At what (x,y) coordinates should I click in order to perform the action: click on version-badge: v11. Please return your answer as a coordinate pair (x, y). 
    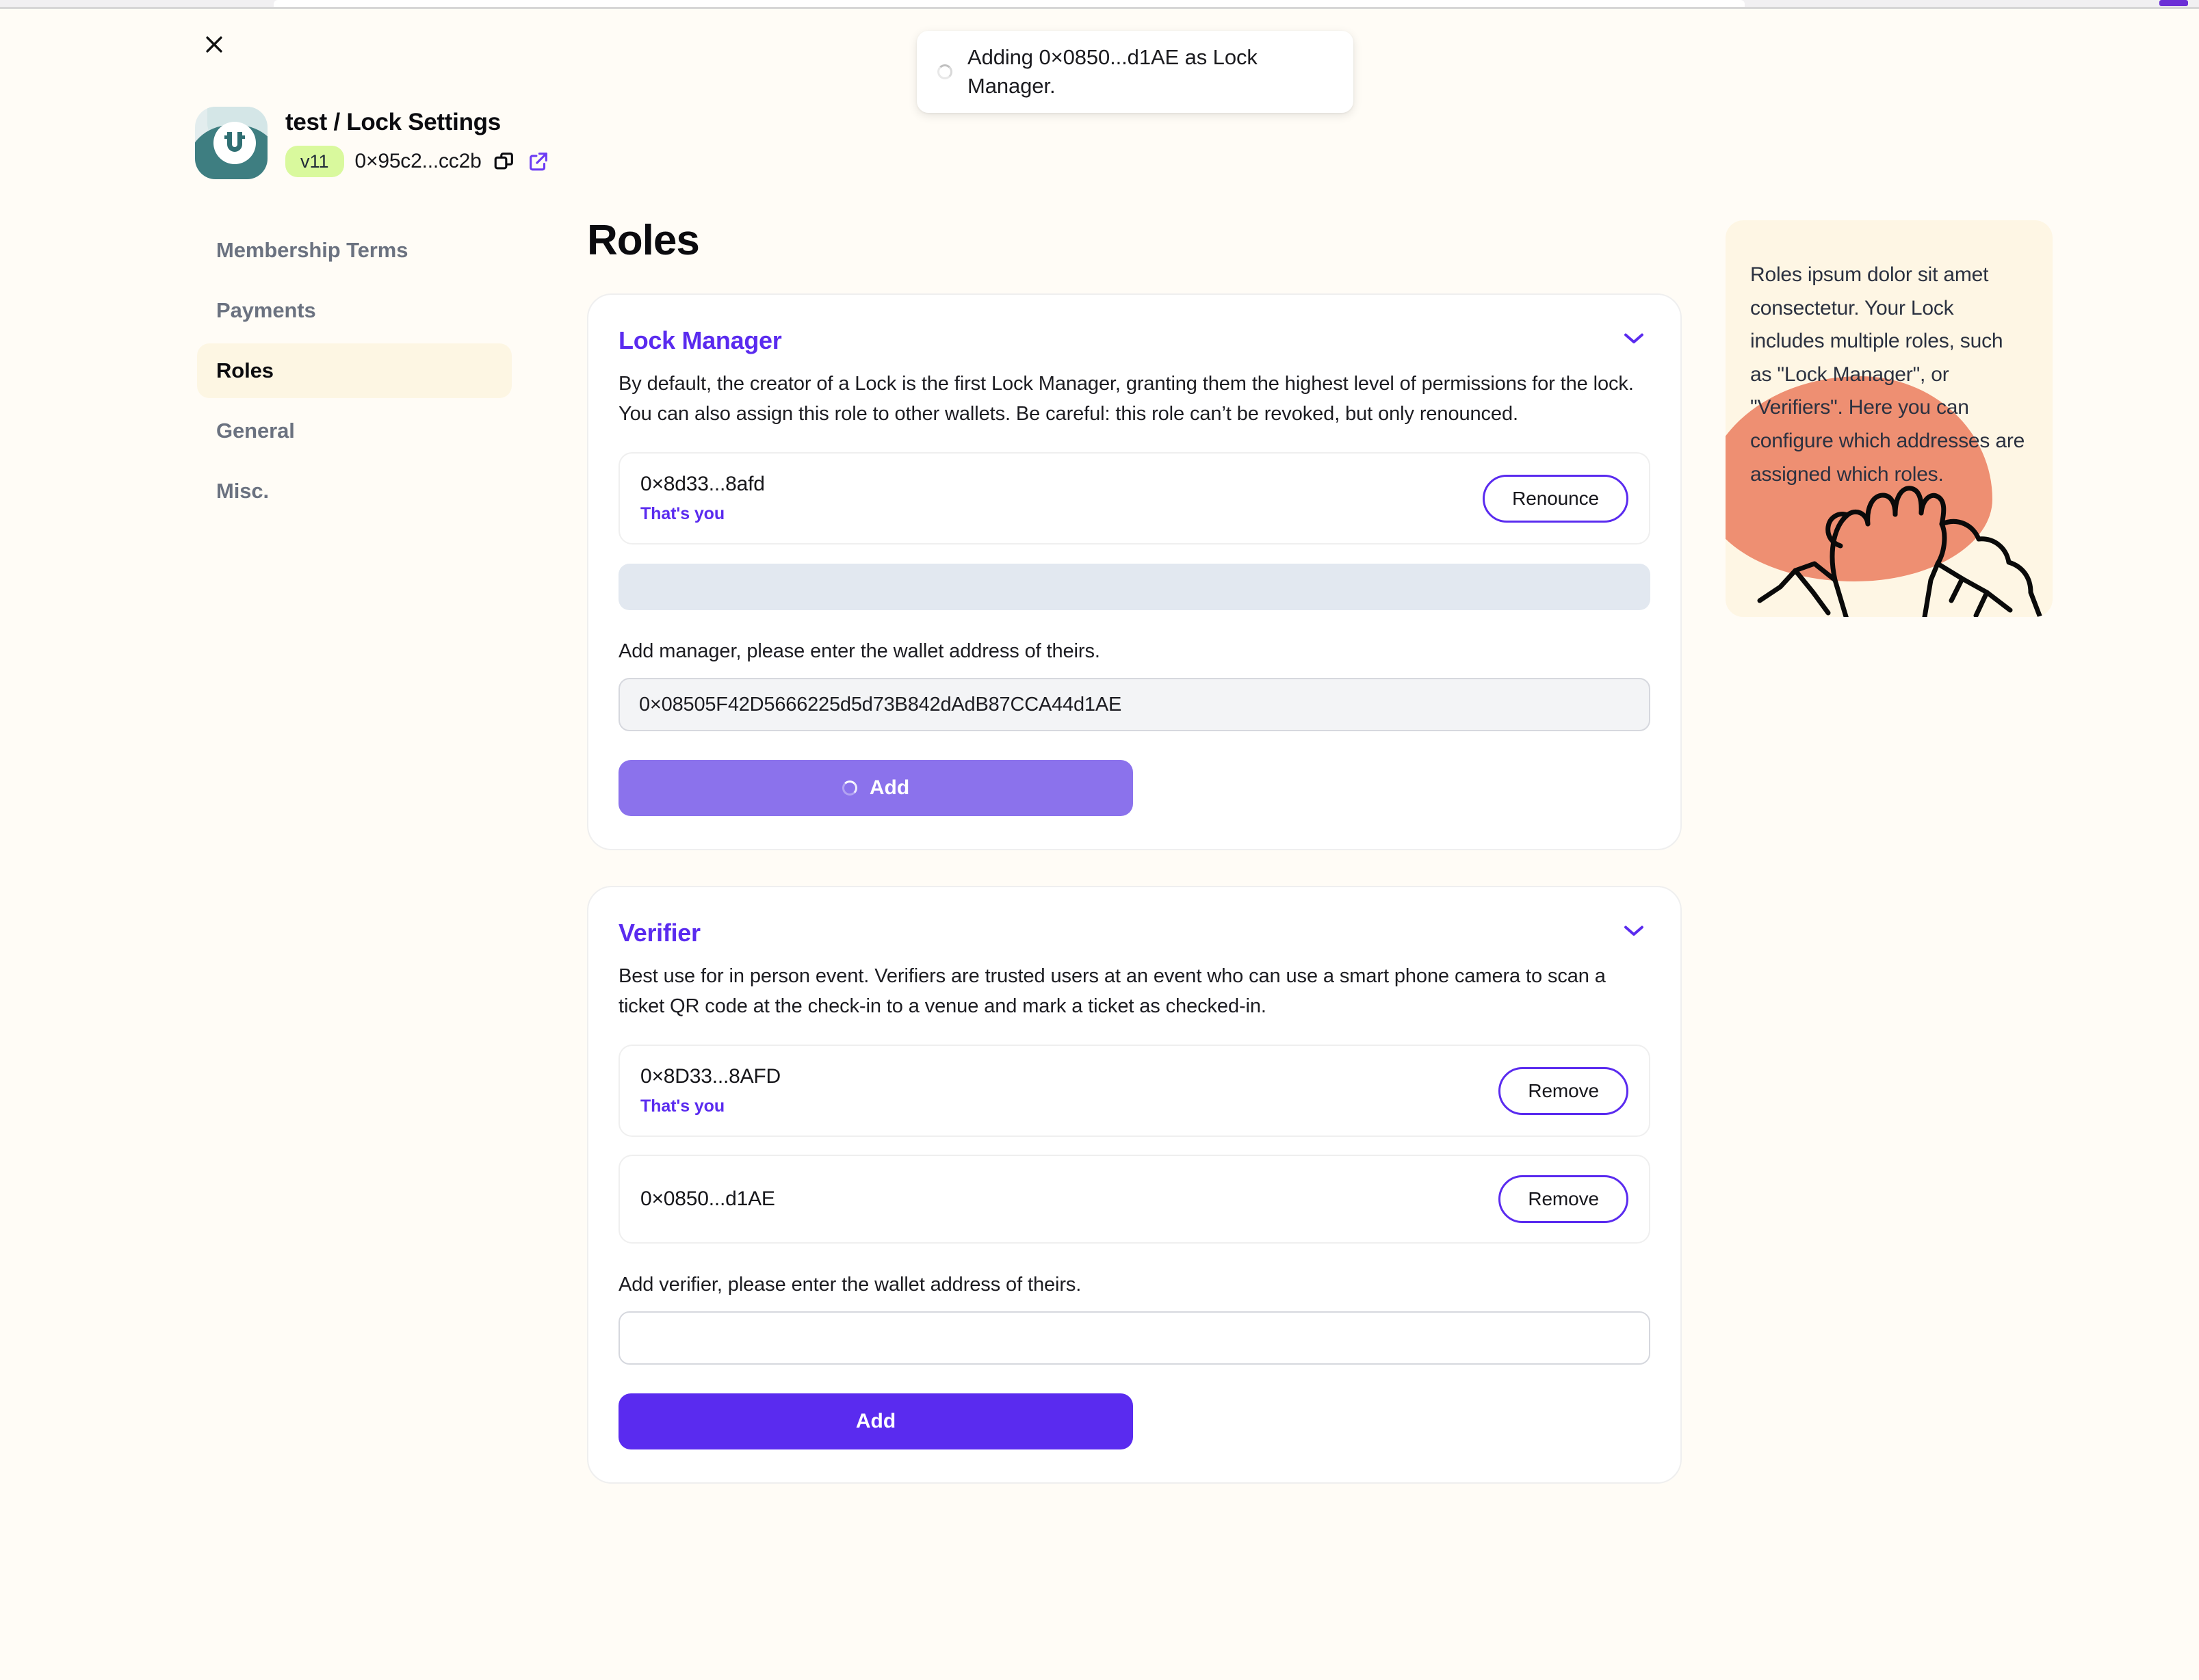
    Looking at the image, I should click on (314, 161).